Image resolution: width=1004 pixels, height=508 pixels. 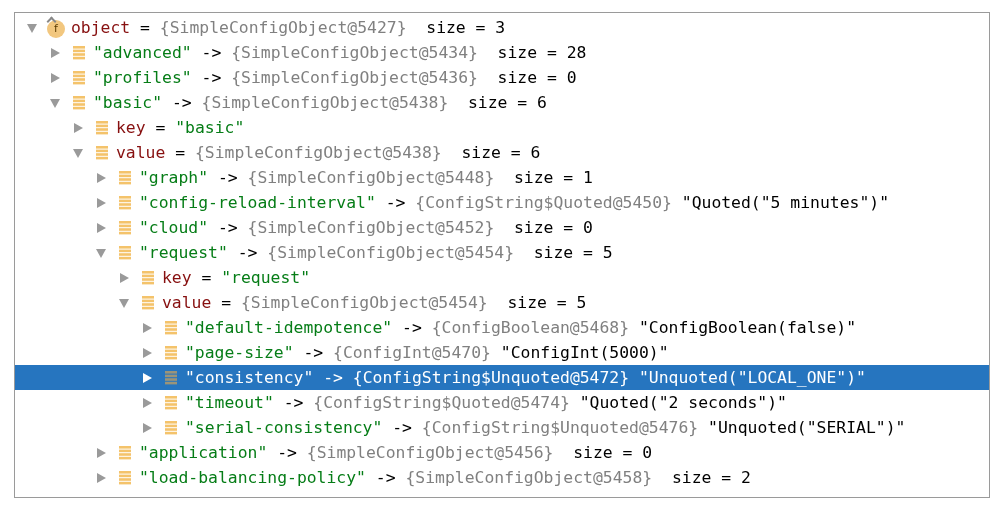 I want to click on tree-row: "page-size" -> {ConfigInt@5470} "ConfigInt(5000)", so click(x=502, y=352).